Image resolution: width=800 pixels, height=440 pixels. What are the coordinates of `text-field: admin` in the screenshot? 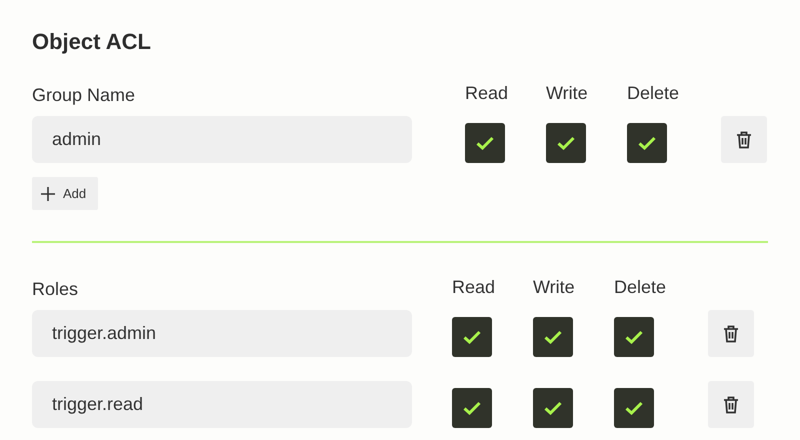 It's located at (222, 139).